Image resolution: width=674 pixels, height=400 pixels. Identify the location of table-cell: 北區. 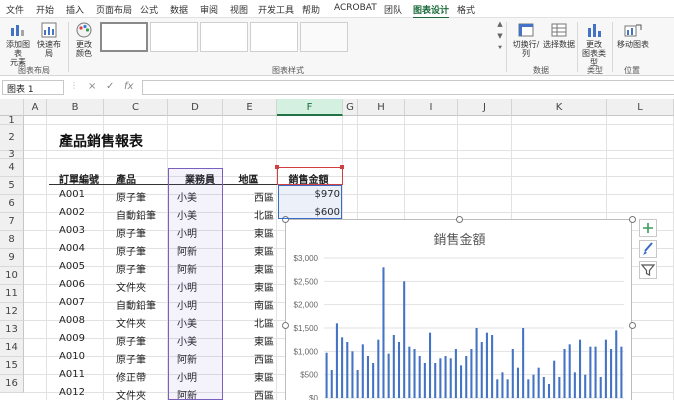
(248, 322).